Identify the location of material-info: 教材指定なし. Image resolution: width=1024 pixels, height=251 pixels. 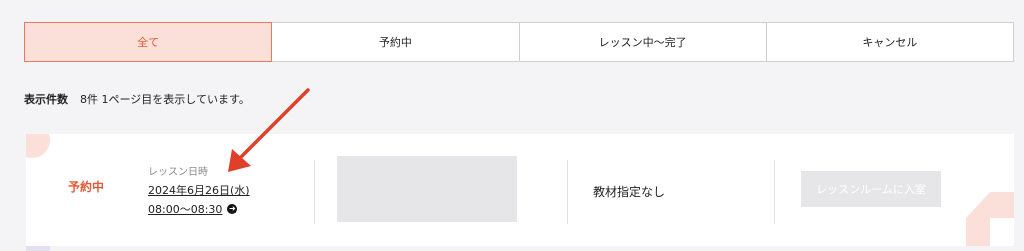
(629, 192).